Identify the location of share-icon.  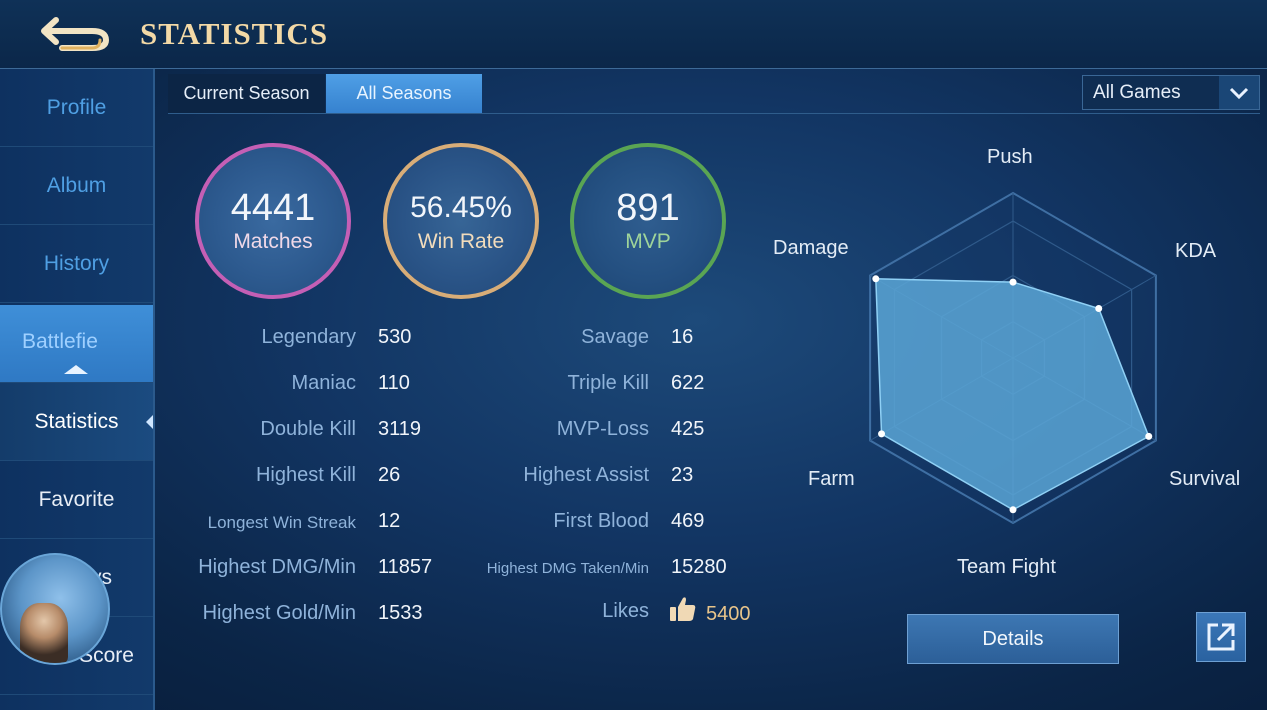
(1221, 637).